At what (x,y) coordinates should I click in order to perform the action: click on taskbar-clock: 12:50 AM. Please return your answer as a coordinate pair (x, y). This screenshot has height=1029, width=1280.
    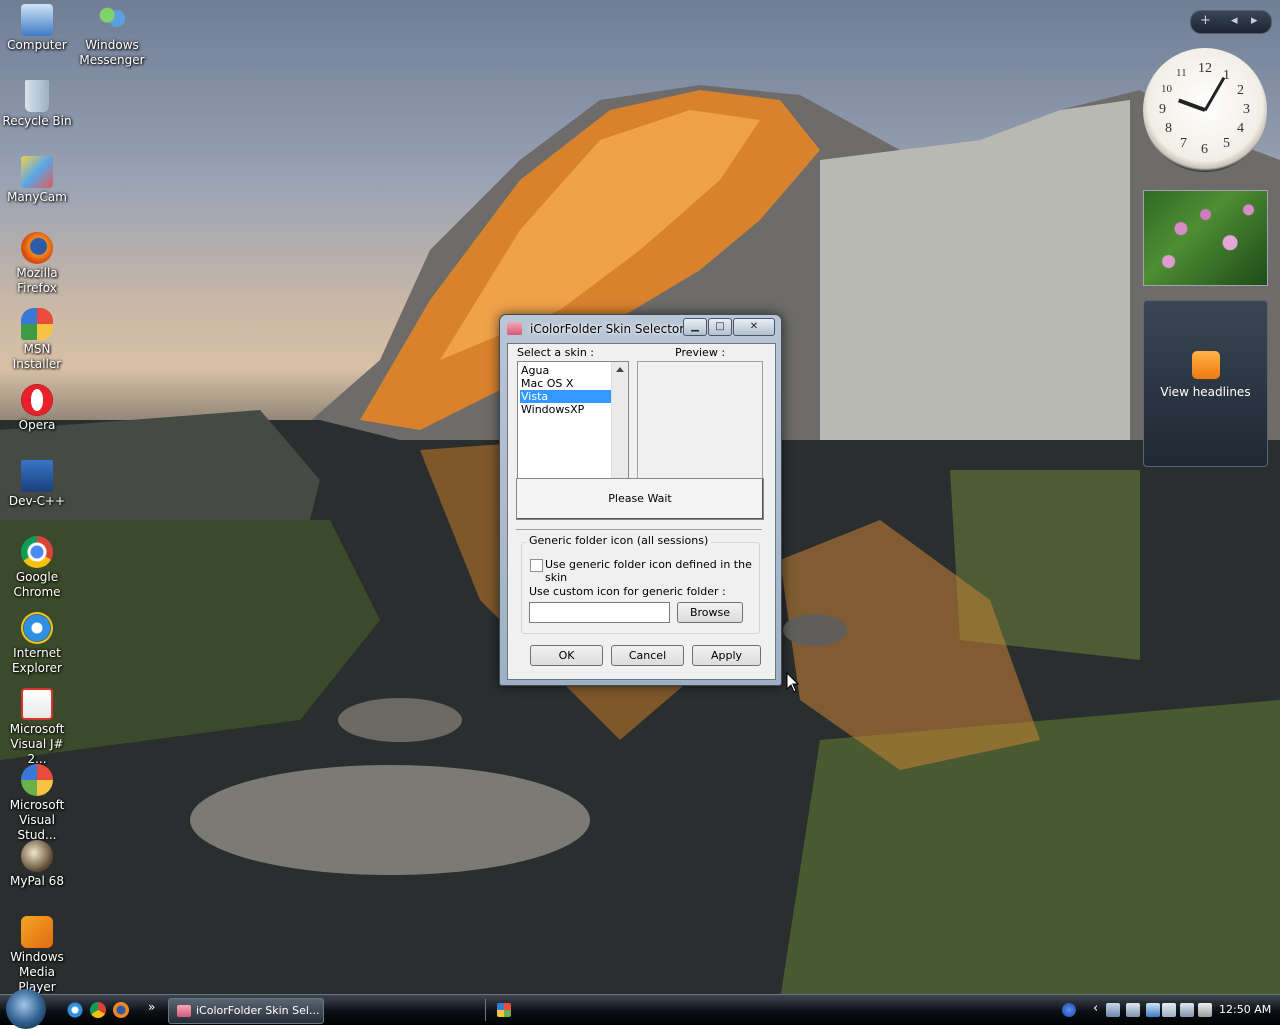
    Looking at the image, I should click on (1245, 1009).